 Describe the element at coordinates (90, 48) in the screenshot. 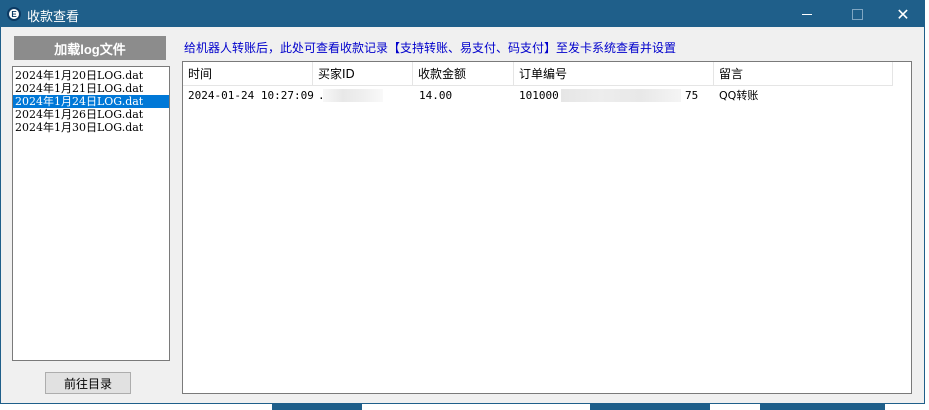

I see `load-log-button: 加载log文件` at that location.